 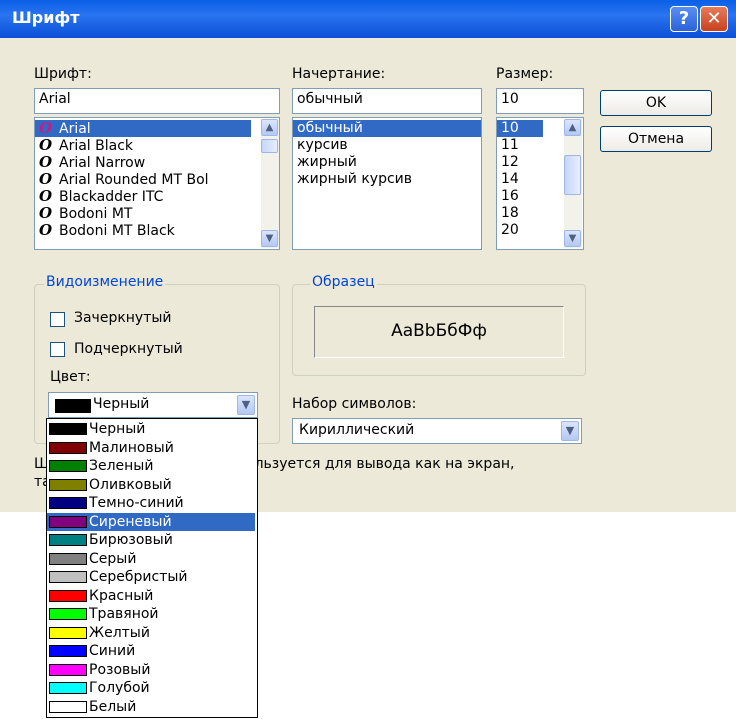 I want to click on color-option: Зеленый, so click(x=151, y=466).